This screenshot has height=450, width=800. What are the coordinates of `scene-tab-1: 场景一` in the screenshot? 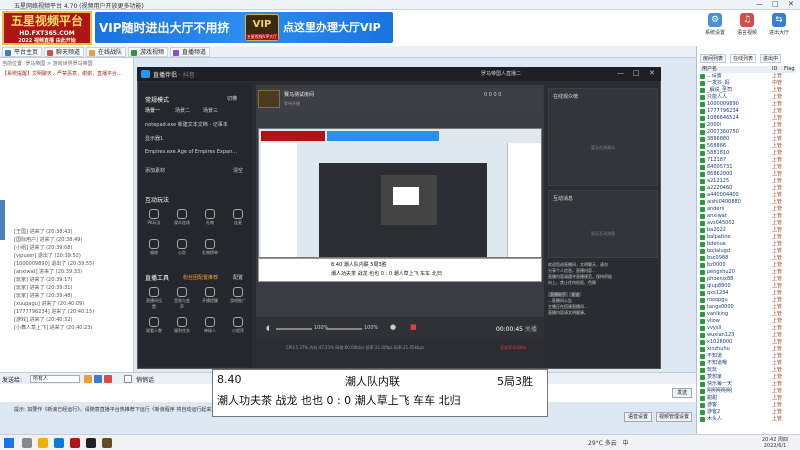 It's located at (152, 110).